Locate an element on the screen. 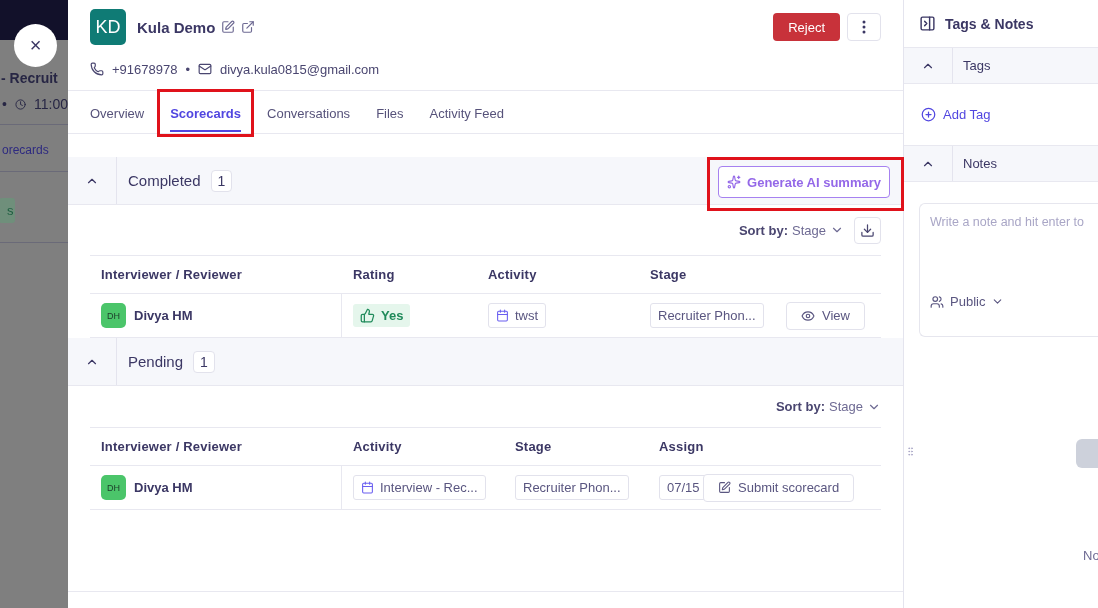 The height and width of the screenshot is (608, 1098). add-tag-link: Add Tag is located at coordinates (956, 114).